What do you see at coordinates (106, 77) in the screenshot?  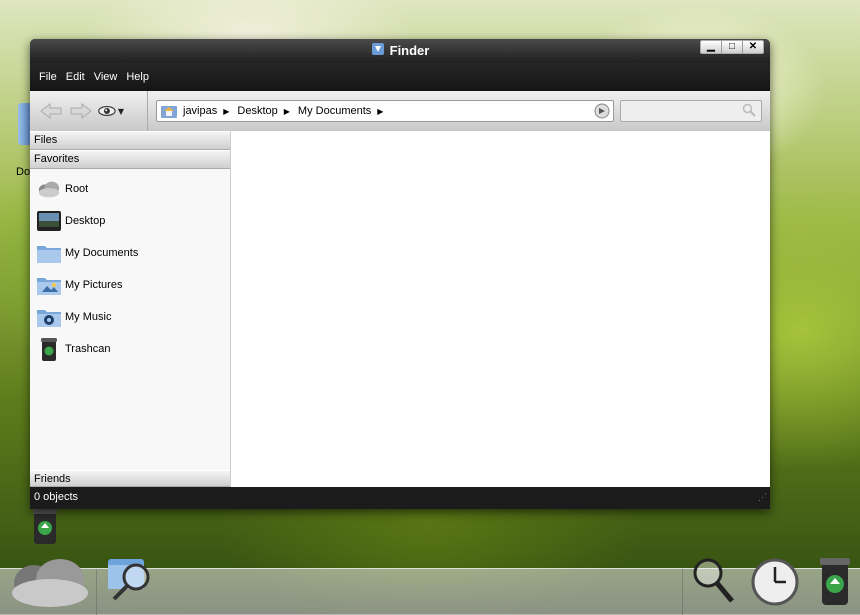 I see `menu-view: View` at bounding box center [106, 77].